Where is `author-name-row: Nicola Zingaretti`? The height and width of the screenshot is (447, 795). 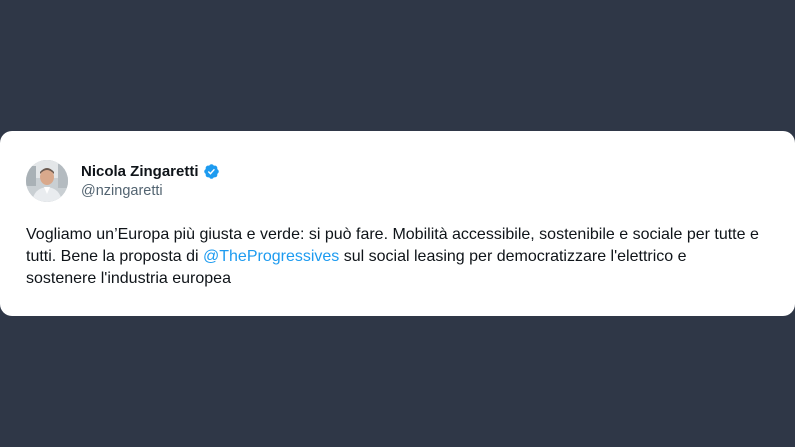 author-name-row: Nicola Zingaretti is located at coordinates (150, 171).